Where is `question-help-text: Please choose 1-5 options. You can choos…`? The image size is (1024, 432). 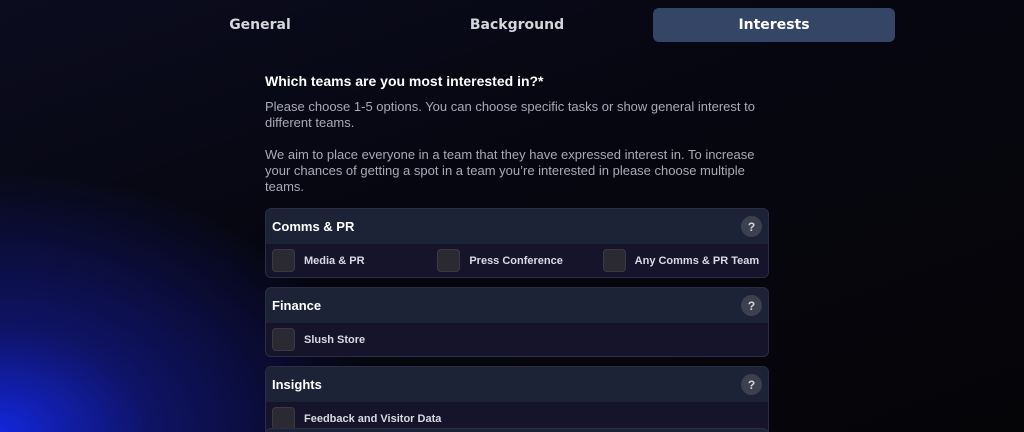 question-help-text: Please choose 1-5 options. You can choos… is located at coordinates (510, 114).